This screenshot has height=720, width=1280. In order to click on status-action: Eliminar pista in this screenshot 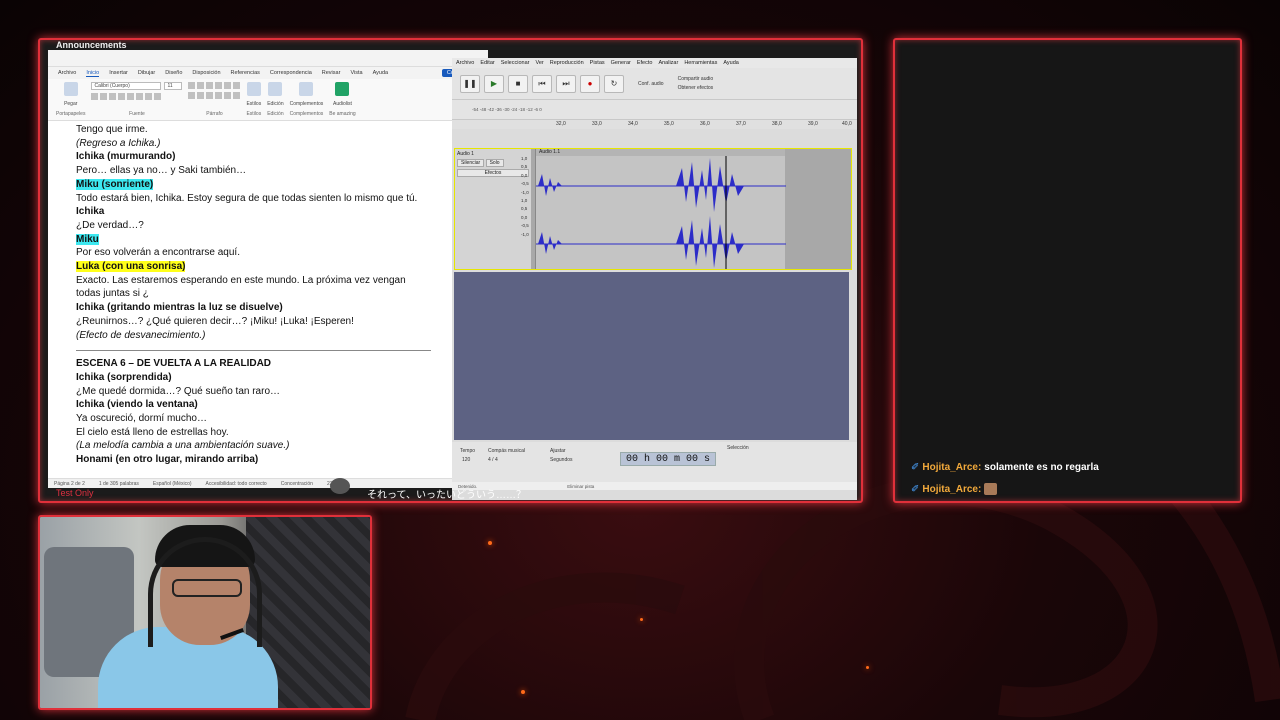, I will do `click(581, 486)`.